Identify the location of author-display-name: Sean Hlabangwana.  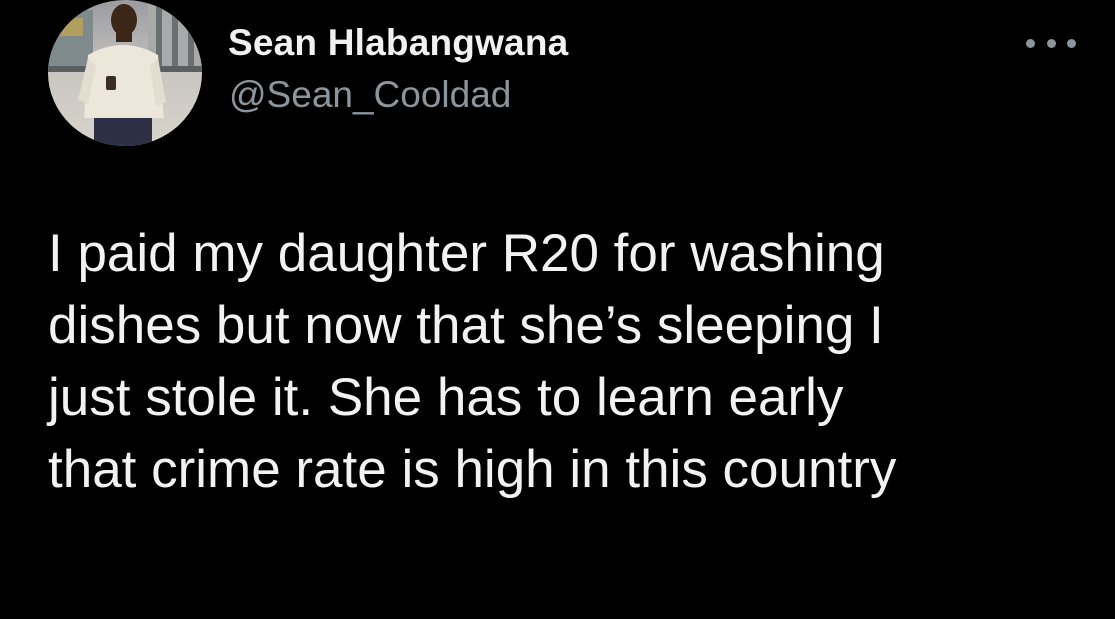
(398, 43).